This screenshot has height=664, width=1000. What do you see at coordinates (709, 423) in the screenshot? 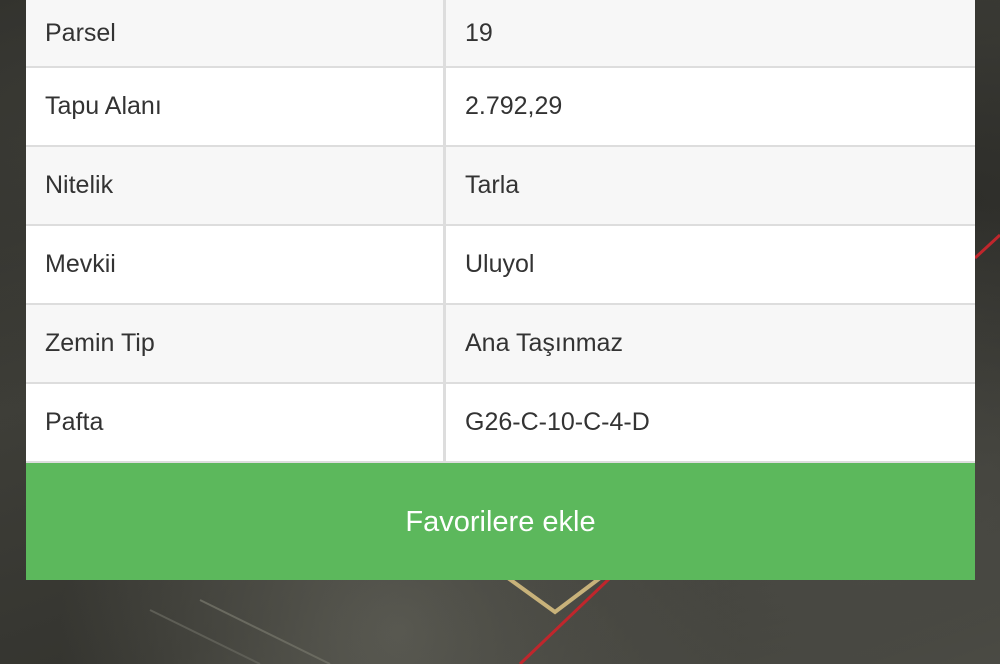
I see `row-value: G26-C-10-C-4-D` at bounding box center [709, 423].